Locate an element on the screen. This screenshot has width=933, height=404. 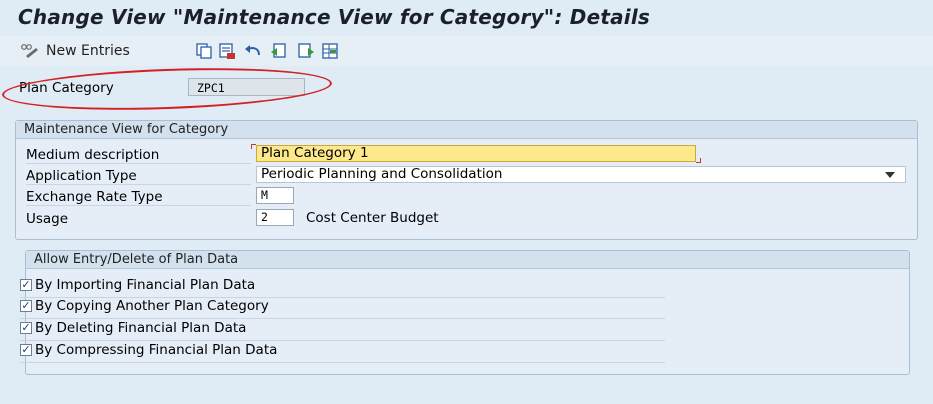
previous-entry-icon is located at coordinates (279, 51).